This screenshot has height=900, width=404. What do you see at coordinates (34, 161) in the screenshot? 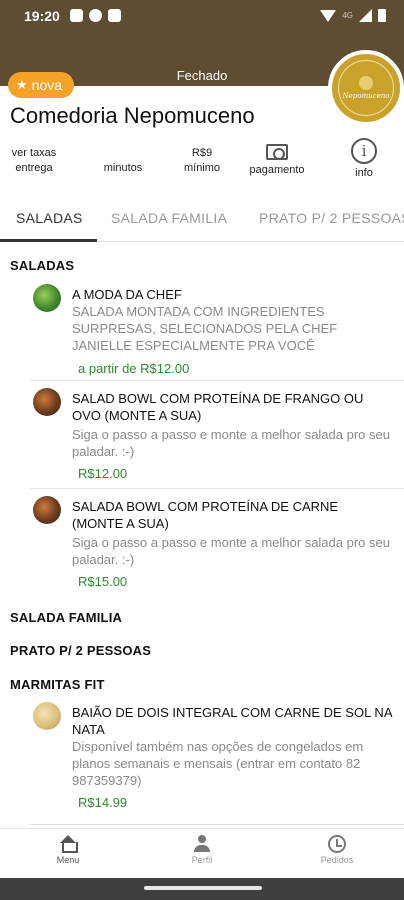
I see `delivery-fee-link: ver taxas entrega` at bounding box center [34, 161].